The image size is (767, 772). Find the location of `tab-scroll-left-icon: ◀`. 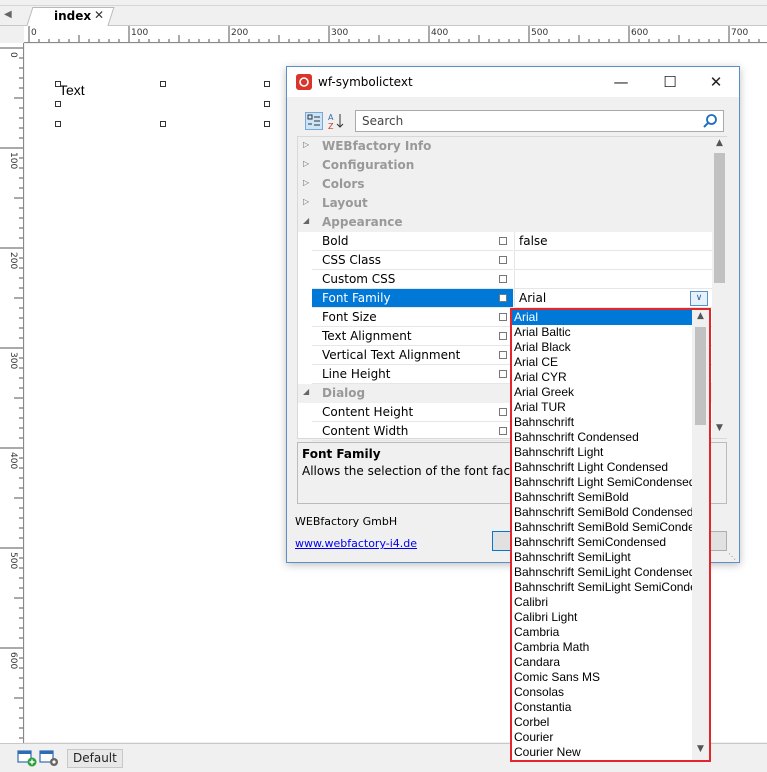

tab-scroll-left-icon: ◀ is located at coordinates (10, 15).